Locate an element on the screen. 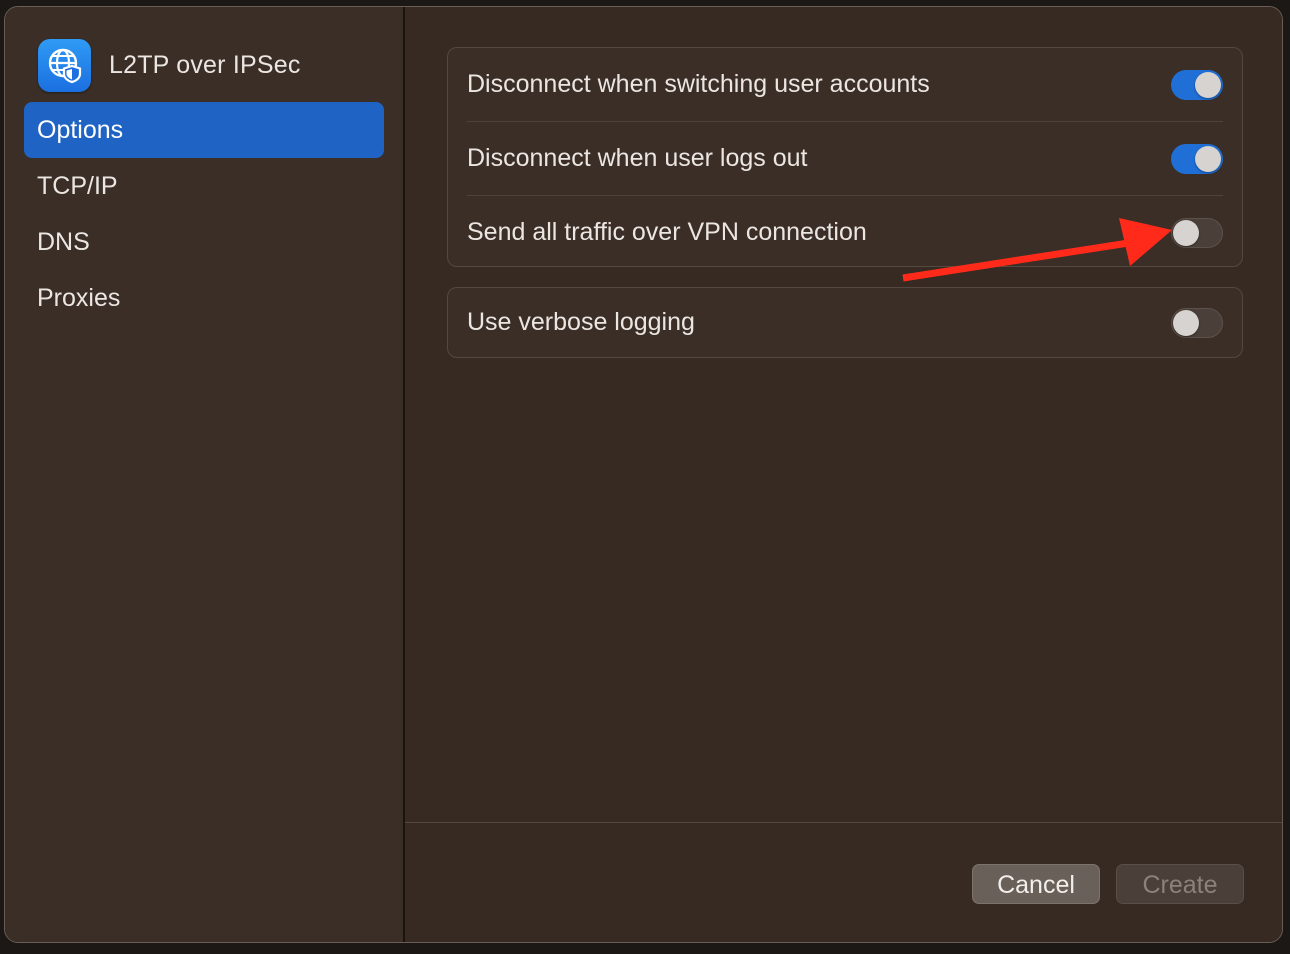 This screenshot has height=954, width=1290. disconnect-switching-accounts-toggle is located at coordinates (1197, 84).